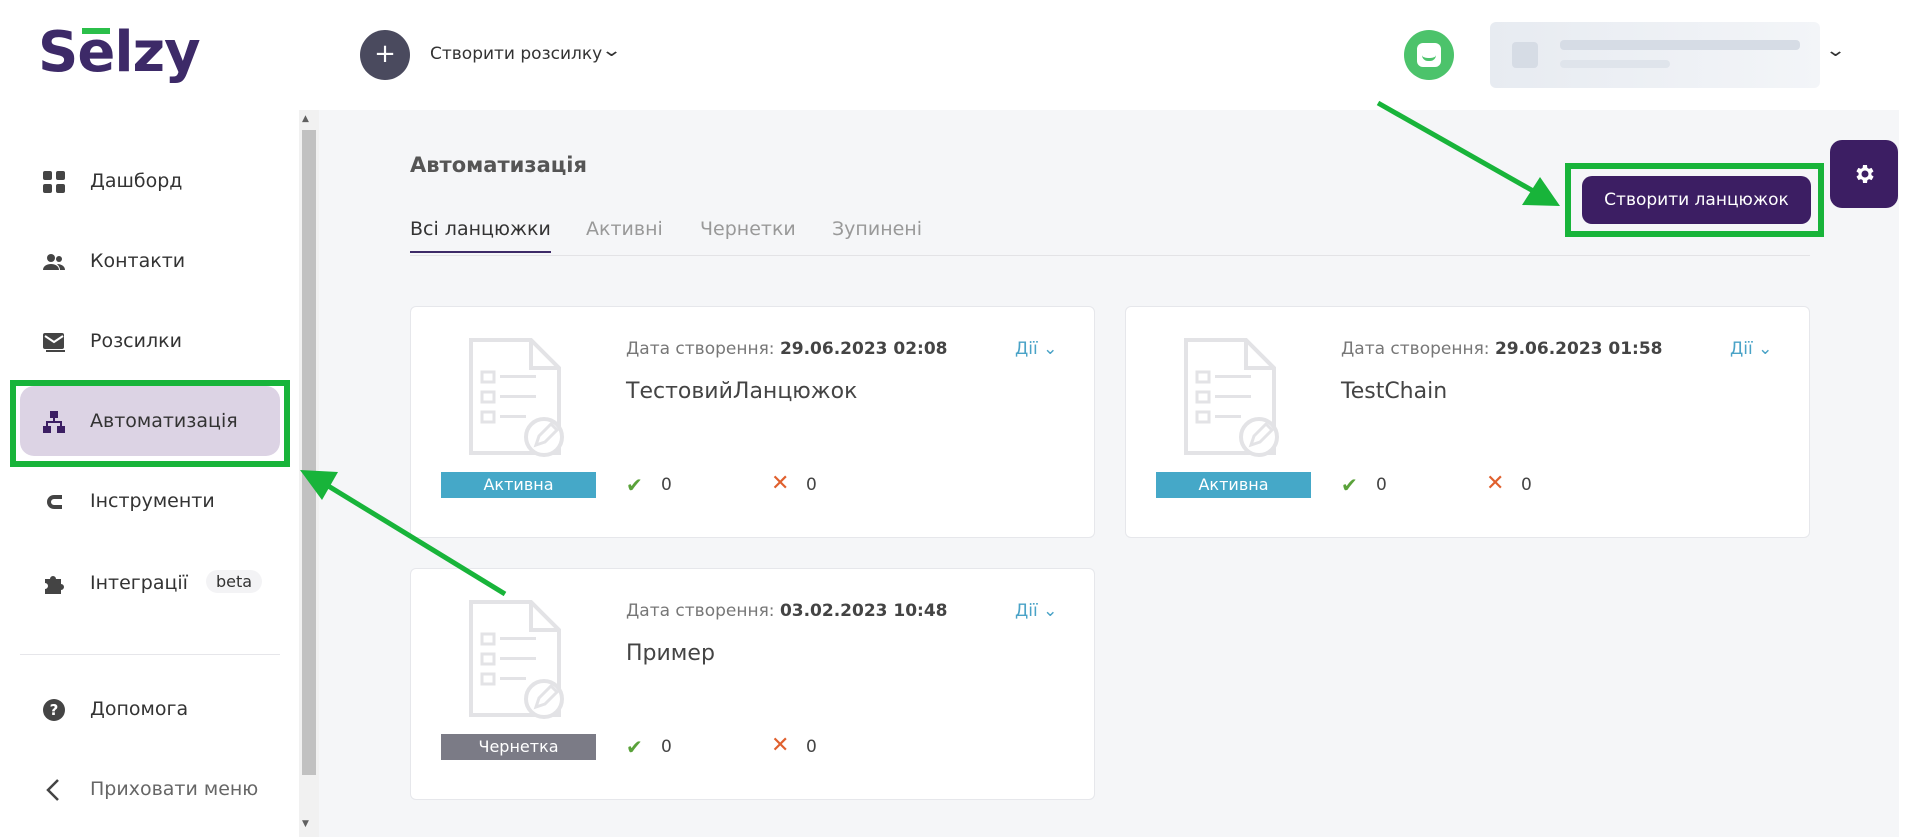  What do you see at coordinates (54, 182) in the screenshot?
I see `dashboard-icon` at bounding box center [54, 182].